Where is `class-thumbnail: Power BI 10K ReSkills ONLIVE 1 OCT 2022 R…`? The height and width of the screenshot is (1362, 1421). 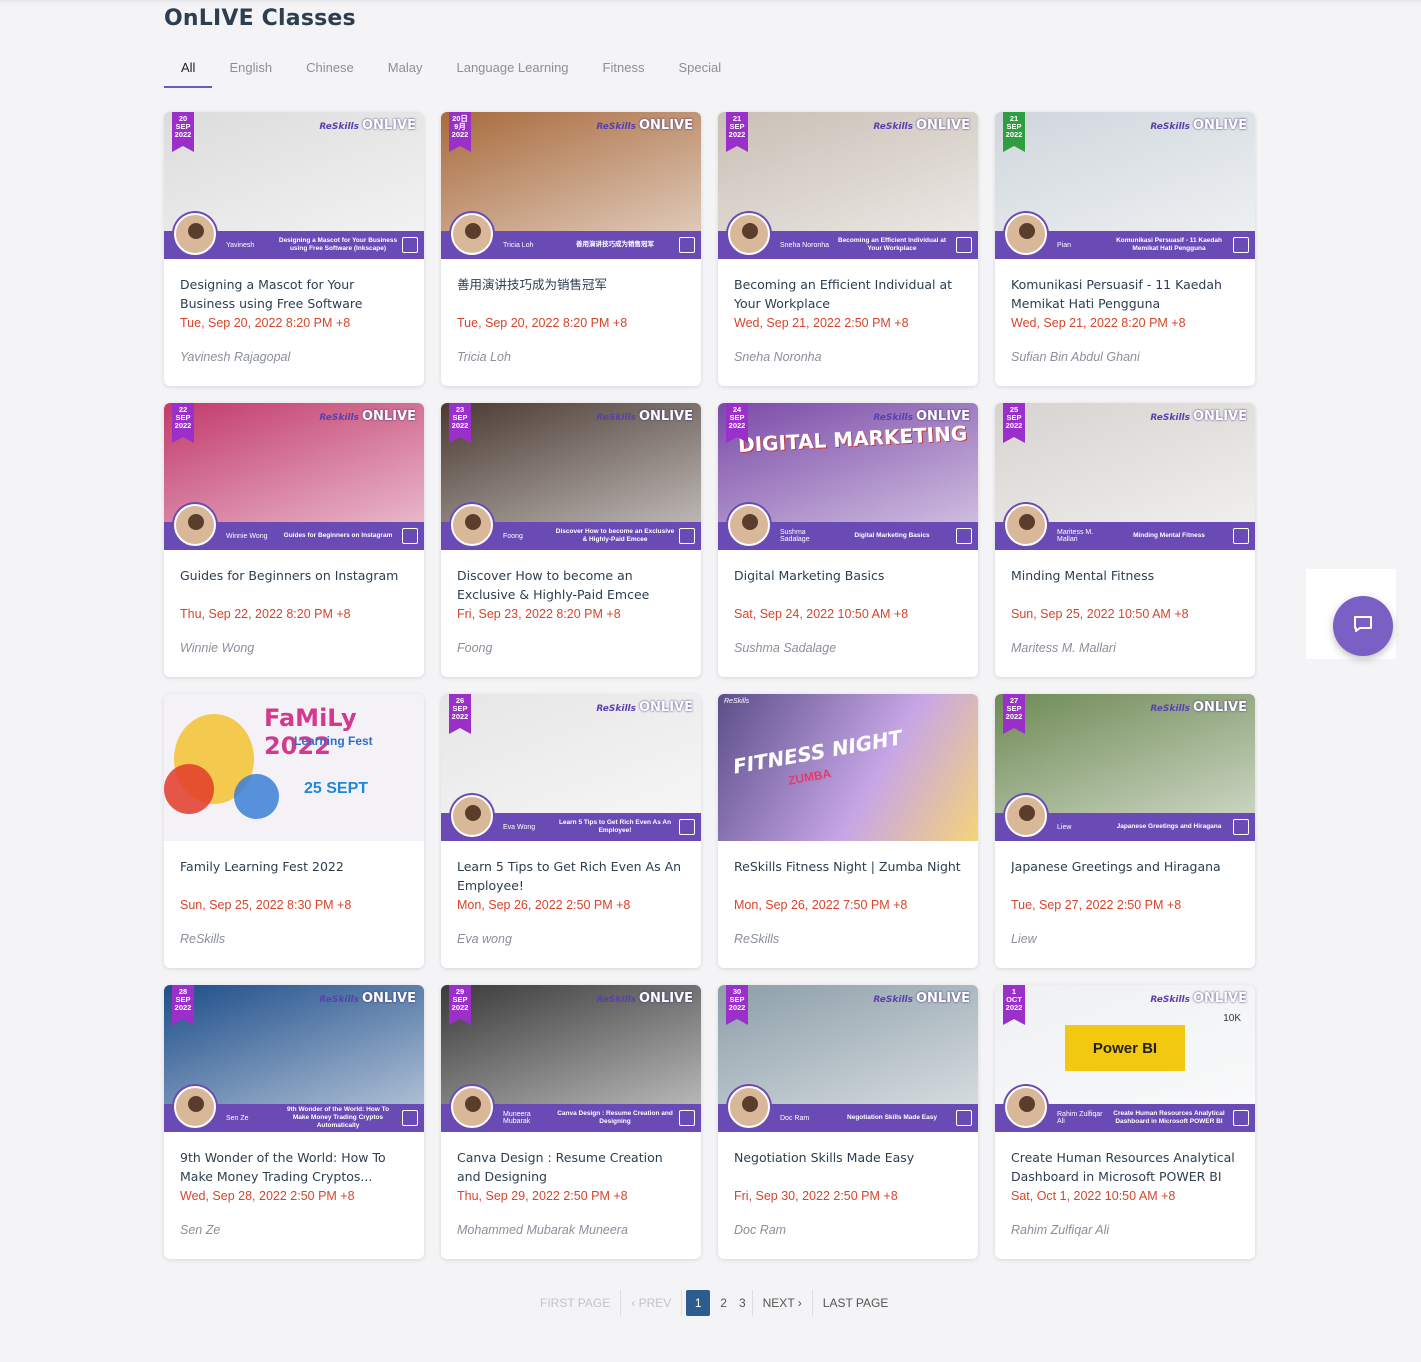 class-thumbnail: Power BI 10K ReSkills ONLIVE 1 OCT 2022 R… is located at coordinates (1125, 1058).